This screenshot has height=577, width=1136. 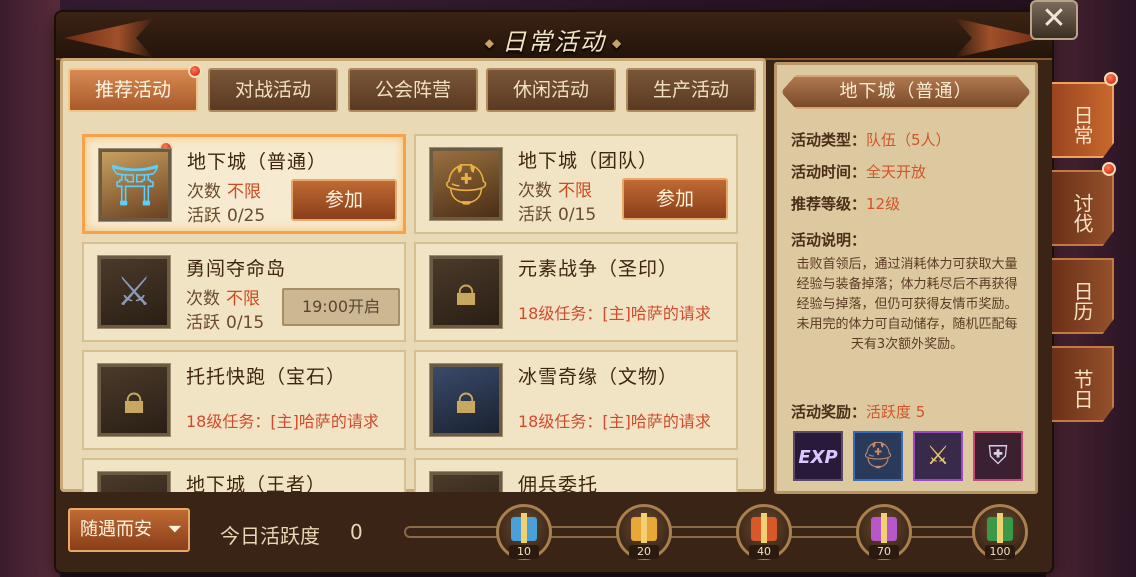 I want to click on activity-name: 冰雪奇缘（文物）, so click(x=598, y=377).